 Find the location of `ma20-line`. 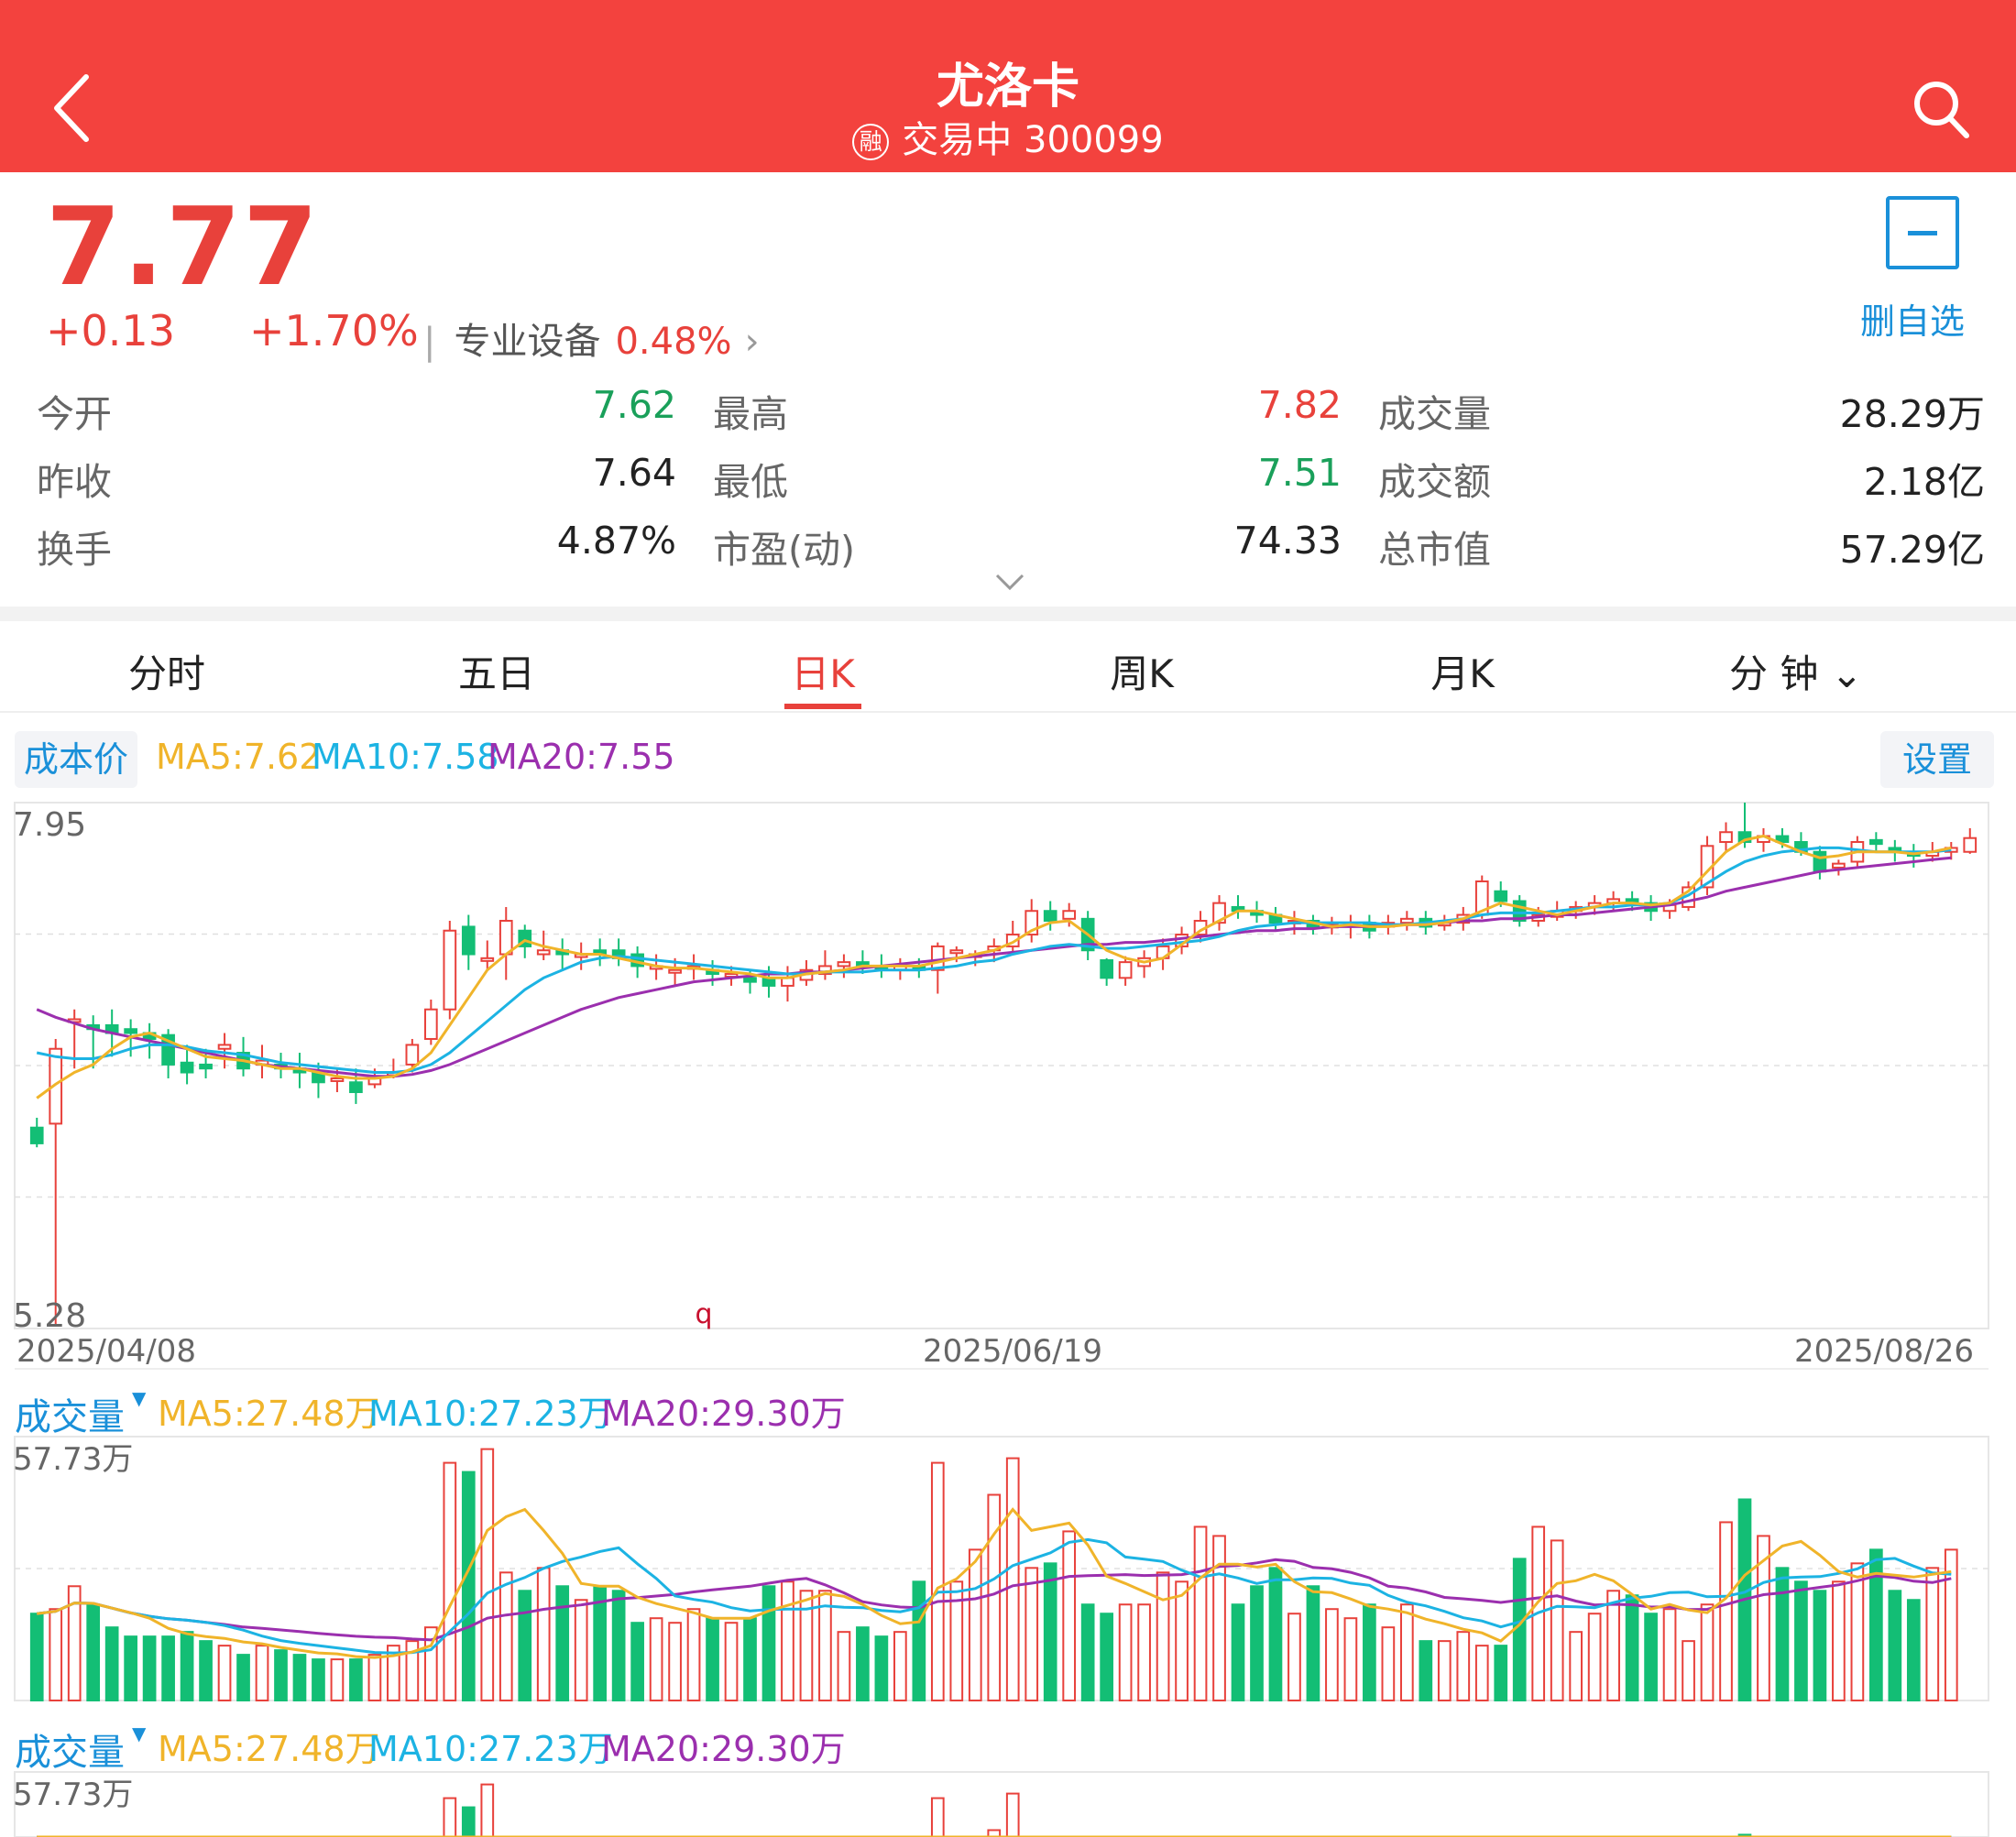

ma20-line is located at coordinates (994, 967).